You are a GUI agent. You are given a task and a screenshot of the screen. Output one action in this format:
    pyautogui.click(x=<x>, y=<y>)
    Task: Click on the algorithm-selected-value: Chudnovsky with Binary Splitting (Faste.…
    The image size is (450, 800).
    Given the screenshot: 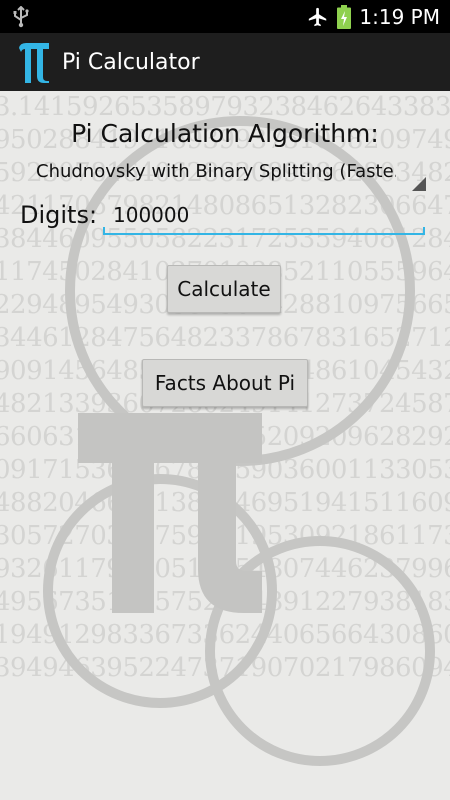 What is the action you would take?
    pyautogui.click(x=216, y=171)
    